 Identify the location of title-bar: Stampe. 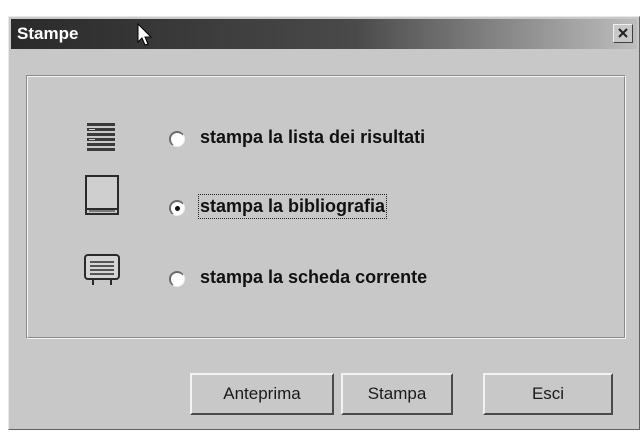
(324, 34).